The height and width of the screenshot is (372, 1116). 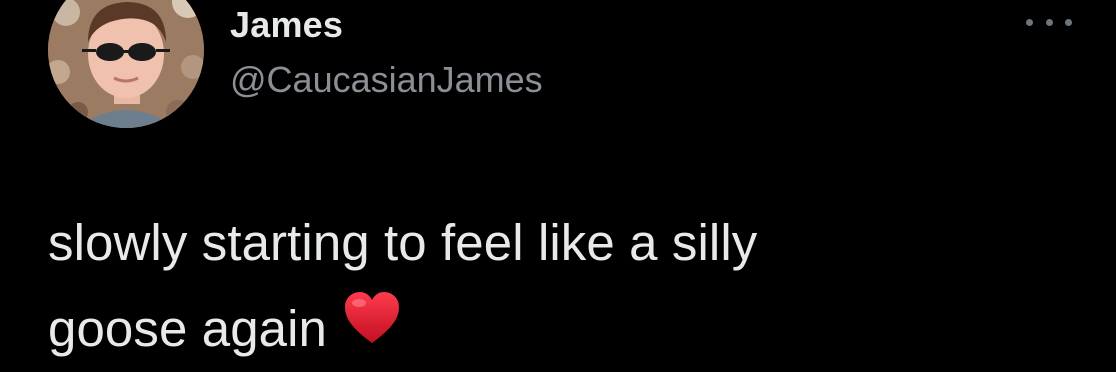 I want to click on author-info: James @CaucasianJames, so click(x=386, y=53).